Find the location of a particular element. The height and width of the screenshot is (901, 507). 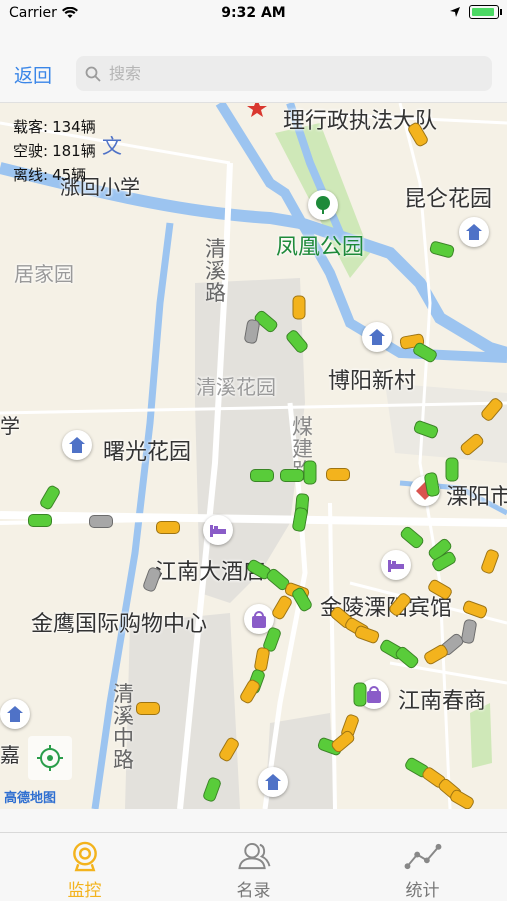

search-icon is located at coordinates (93, 74).